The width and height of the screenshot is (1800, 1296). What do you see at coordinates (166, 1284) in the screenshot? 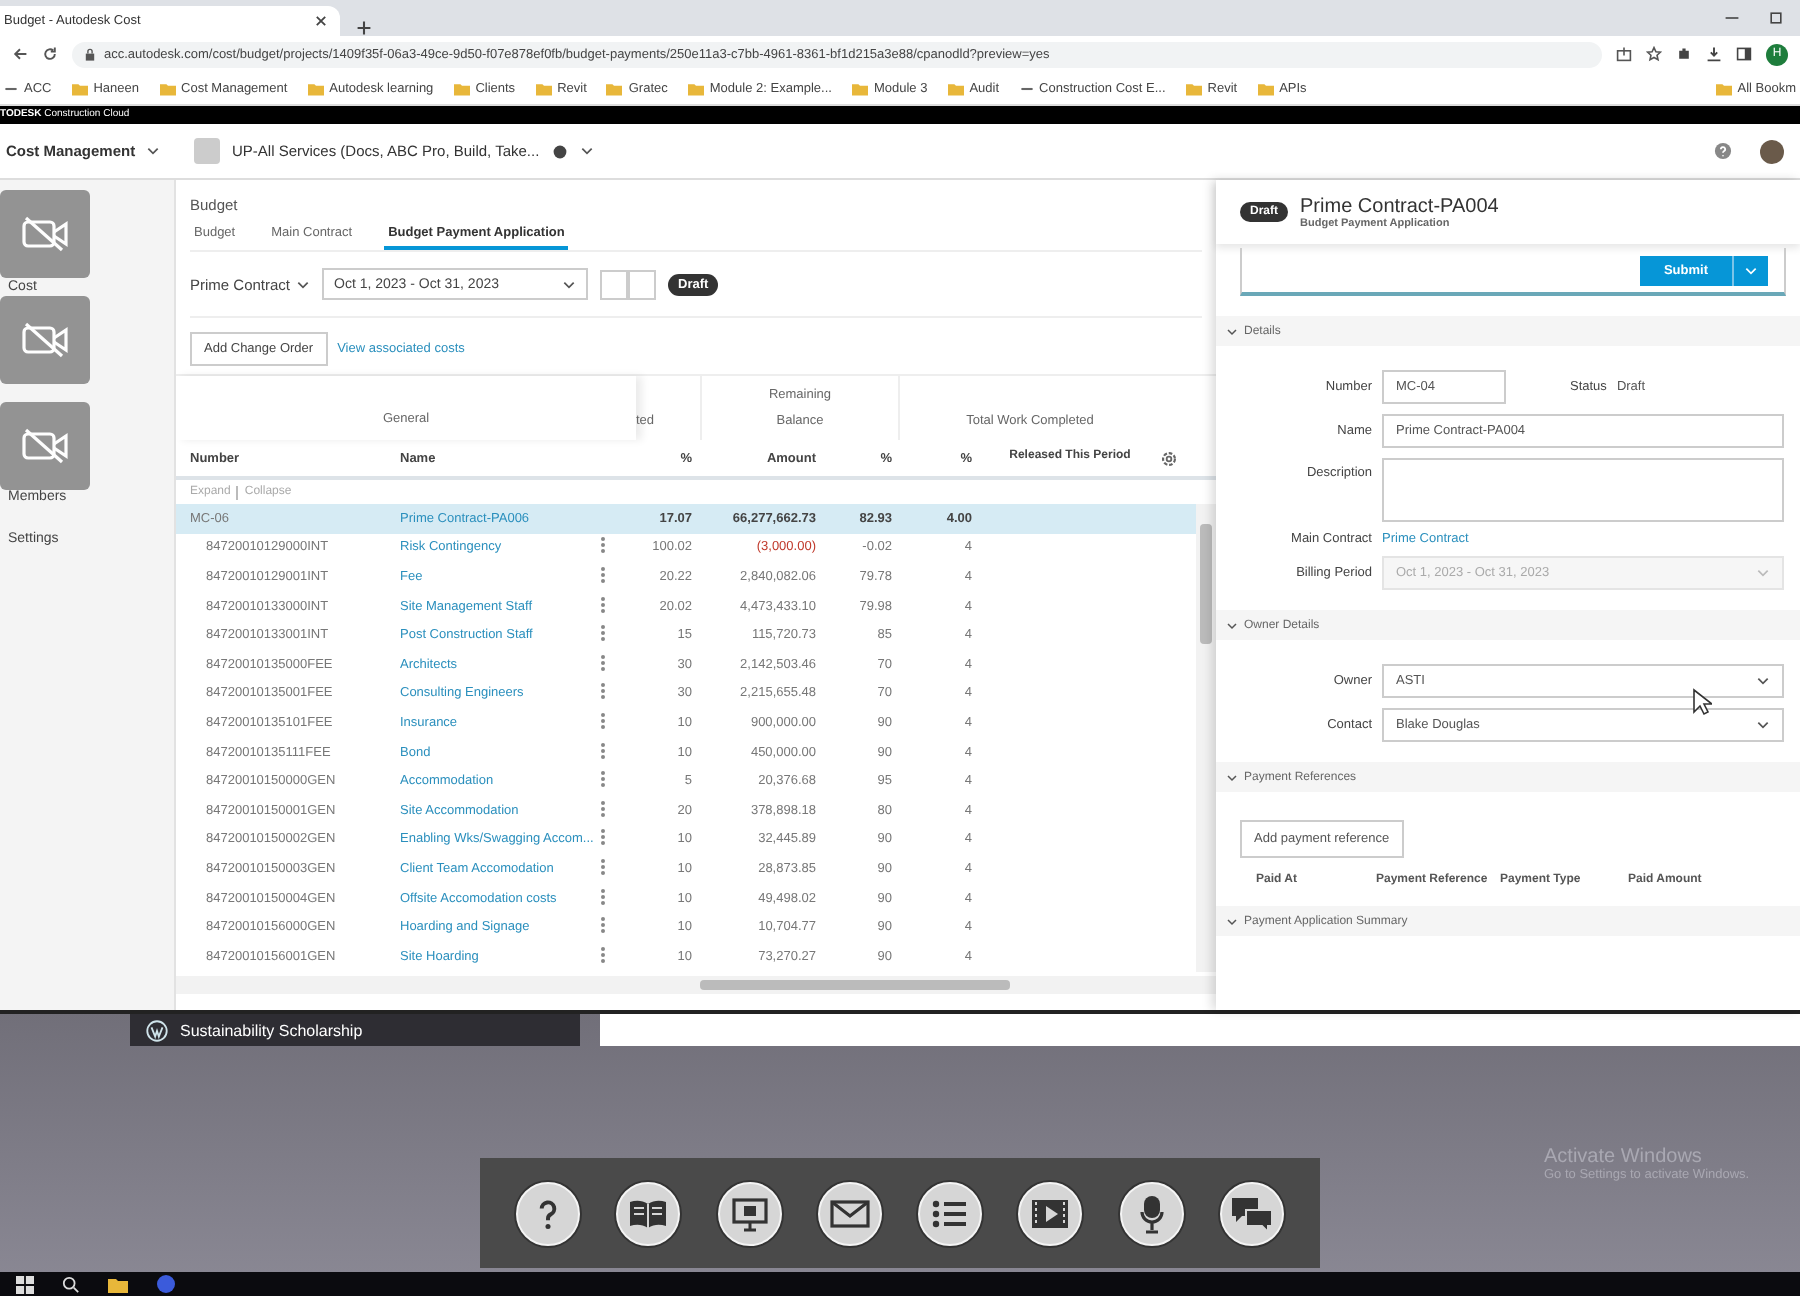
I see `browser-icon` at bounding box center [166, 1284].